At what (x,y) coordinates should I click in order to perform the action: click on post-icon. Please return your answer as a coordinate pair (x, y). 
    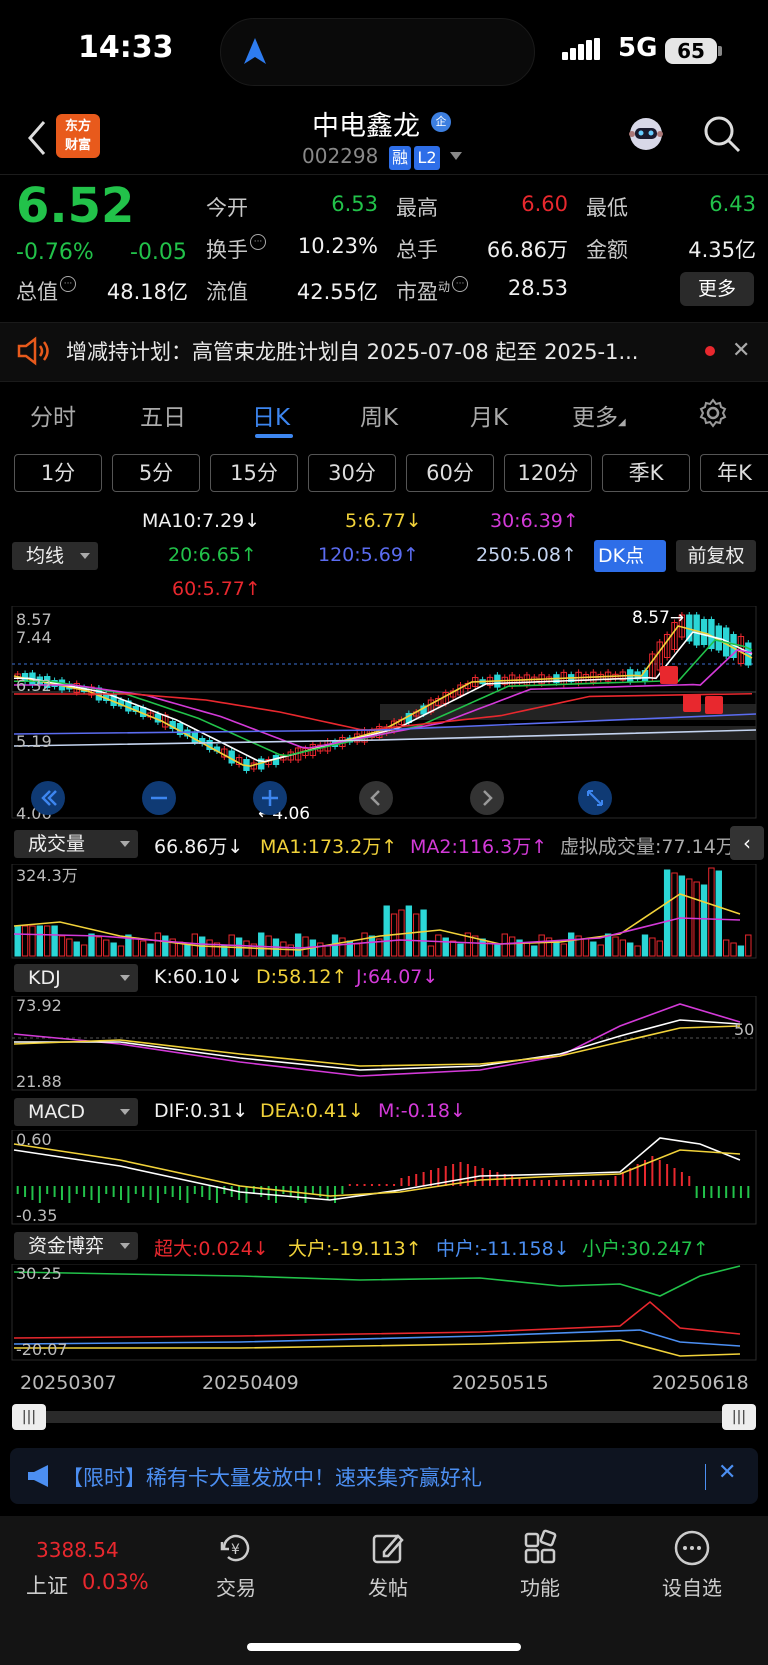
    Looking at the image, I should click on (388, 1548).